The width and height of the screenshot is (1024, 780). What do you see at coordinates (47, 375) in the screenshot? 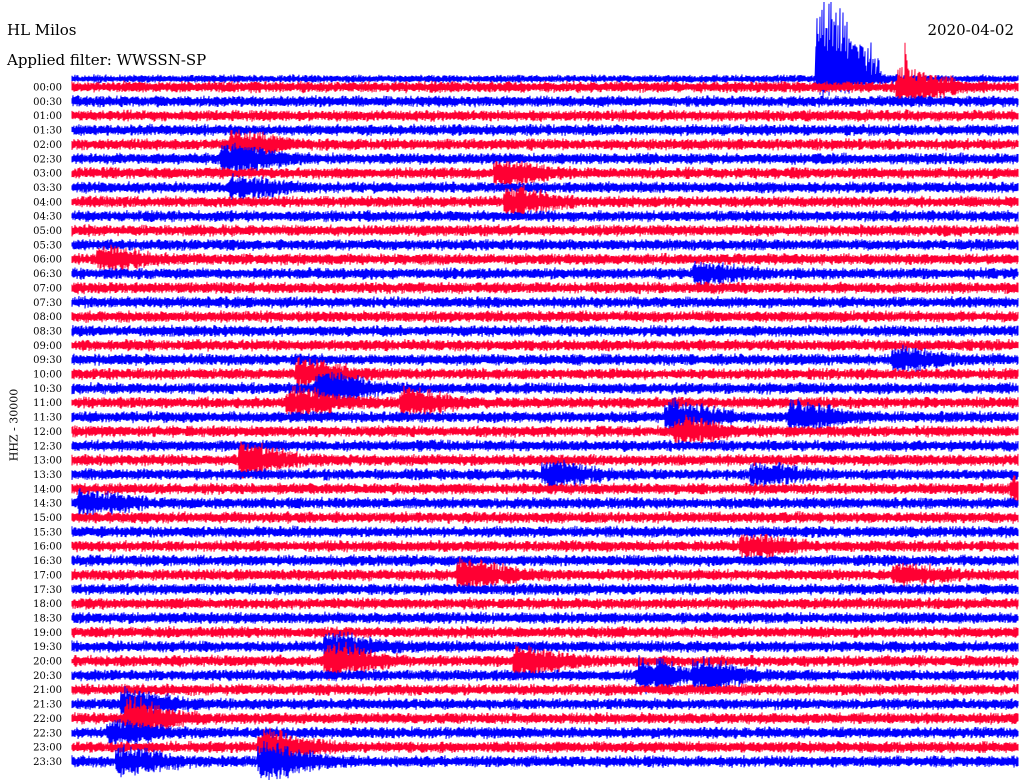
I see `row-label: 10:00` at bounding box center [47, 375].